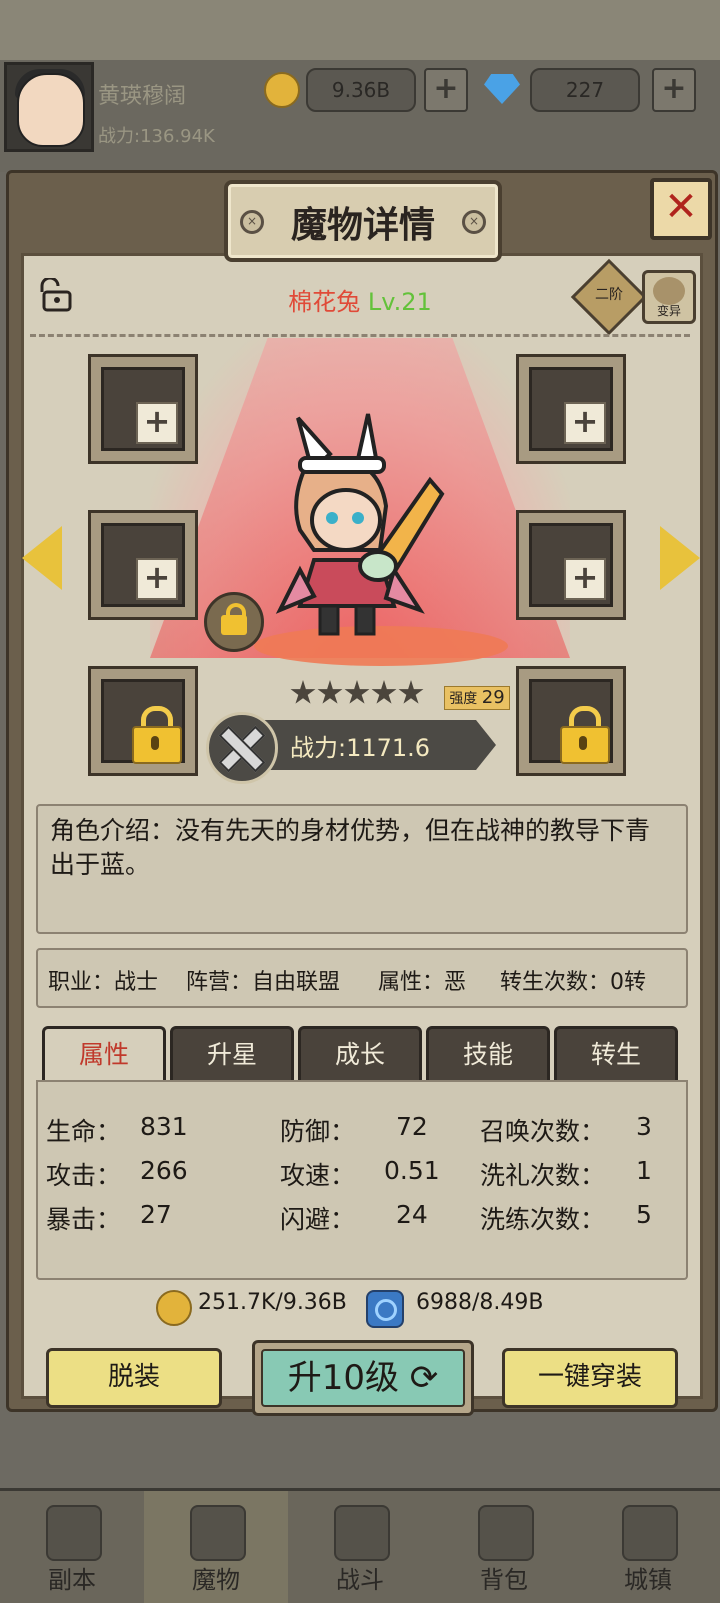 Image resolution: width=720 pixels, height=1603 pixels. I want to click on stat-label: 暴击：, so click(84, 1219).